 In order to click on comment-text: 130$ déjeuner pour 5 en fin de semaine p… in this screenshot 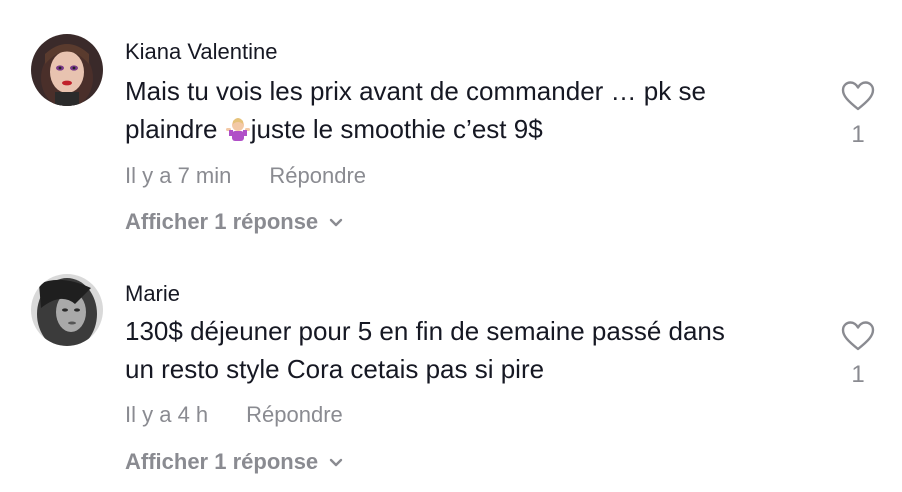, I will do `click(425, 350)`.